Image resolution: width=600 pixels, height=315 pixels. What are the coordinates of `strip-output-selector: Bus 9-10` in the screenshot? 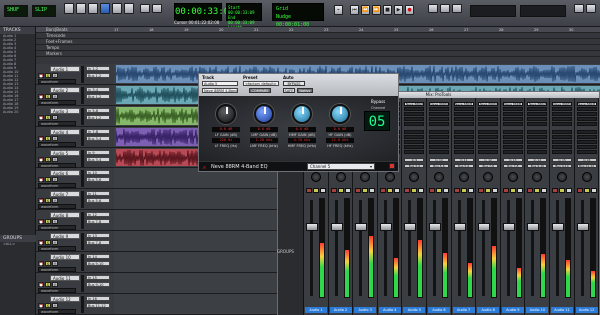 It's located at (537, 166).